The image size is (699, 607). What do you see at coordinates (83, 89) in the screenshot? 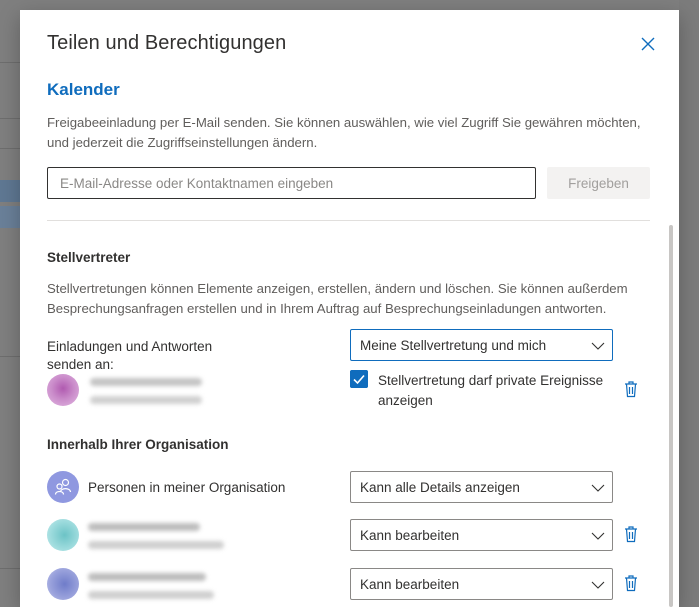
I see `calendar-heading: Kalender` at bounding box center [83, 89].